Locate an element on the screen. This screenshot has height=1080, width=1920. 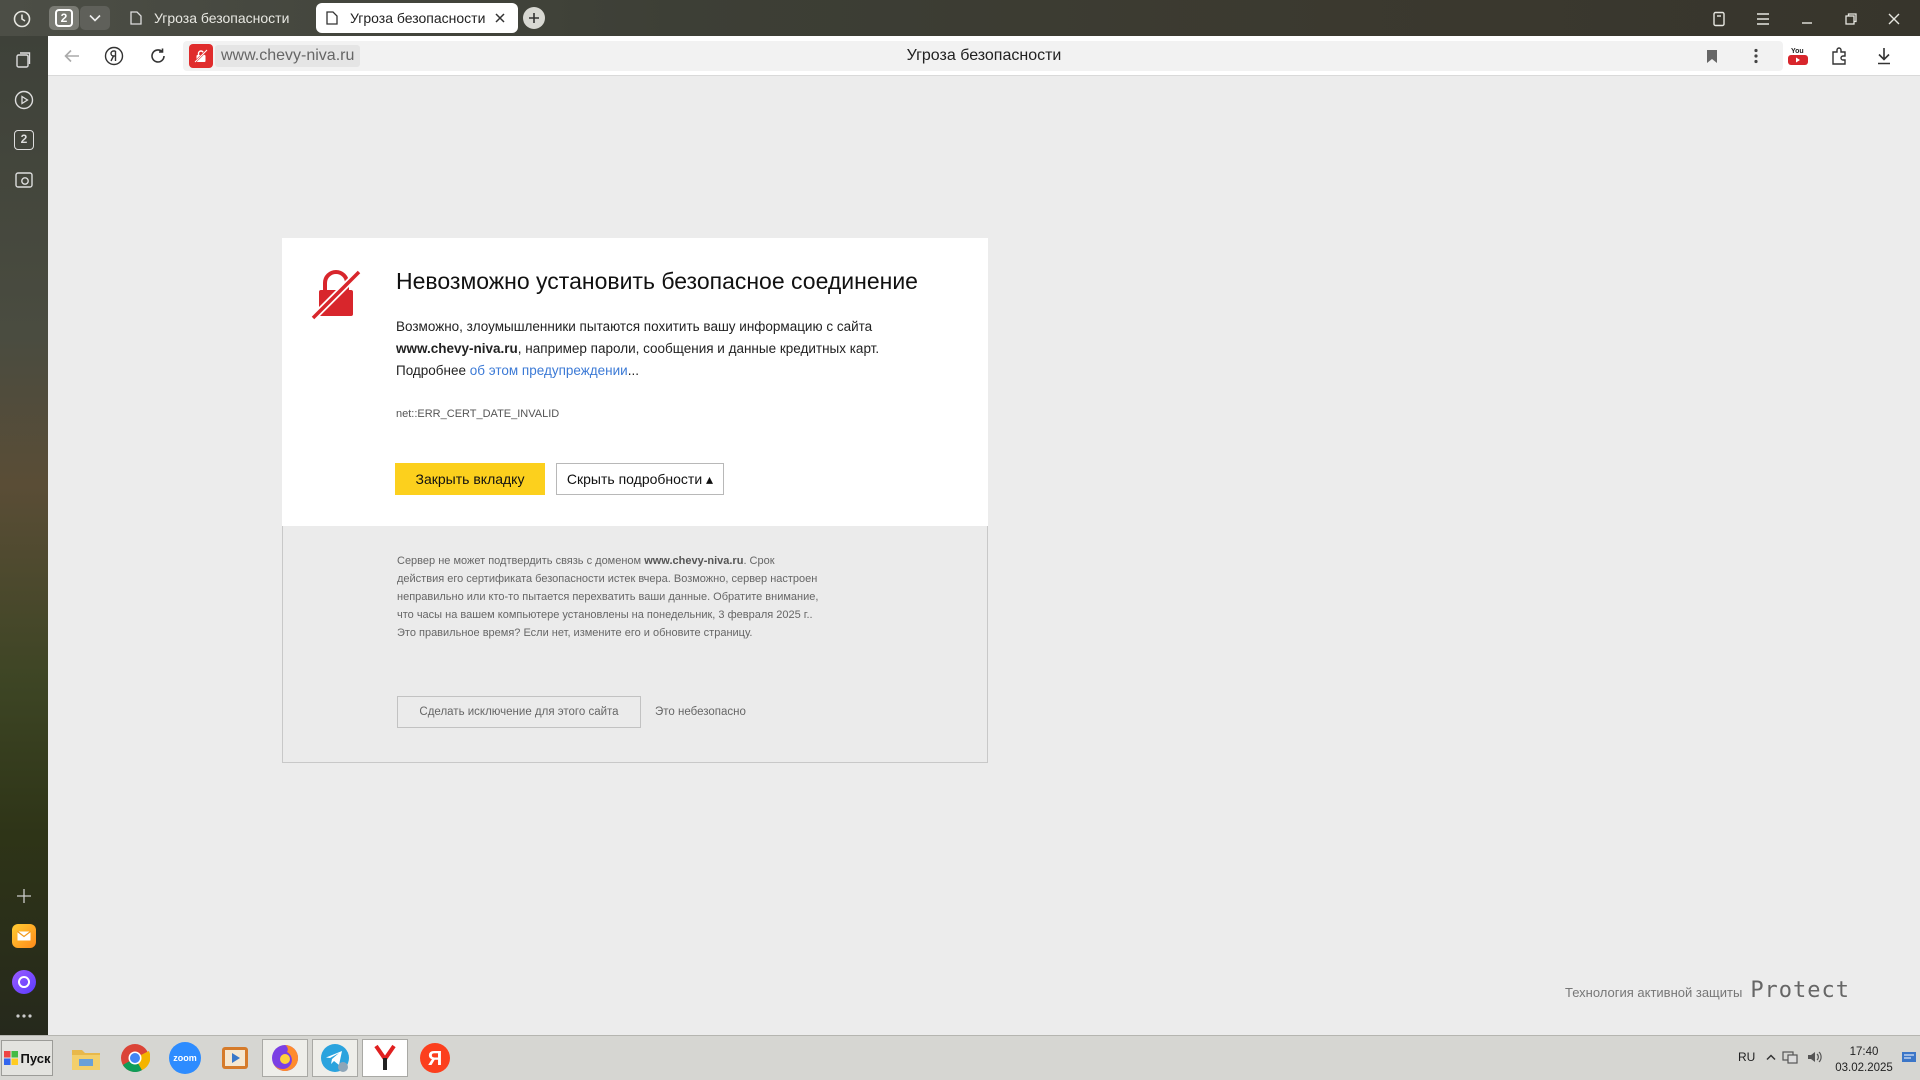
mail-icon is located at coordinates (24, 936).